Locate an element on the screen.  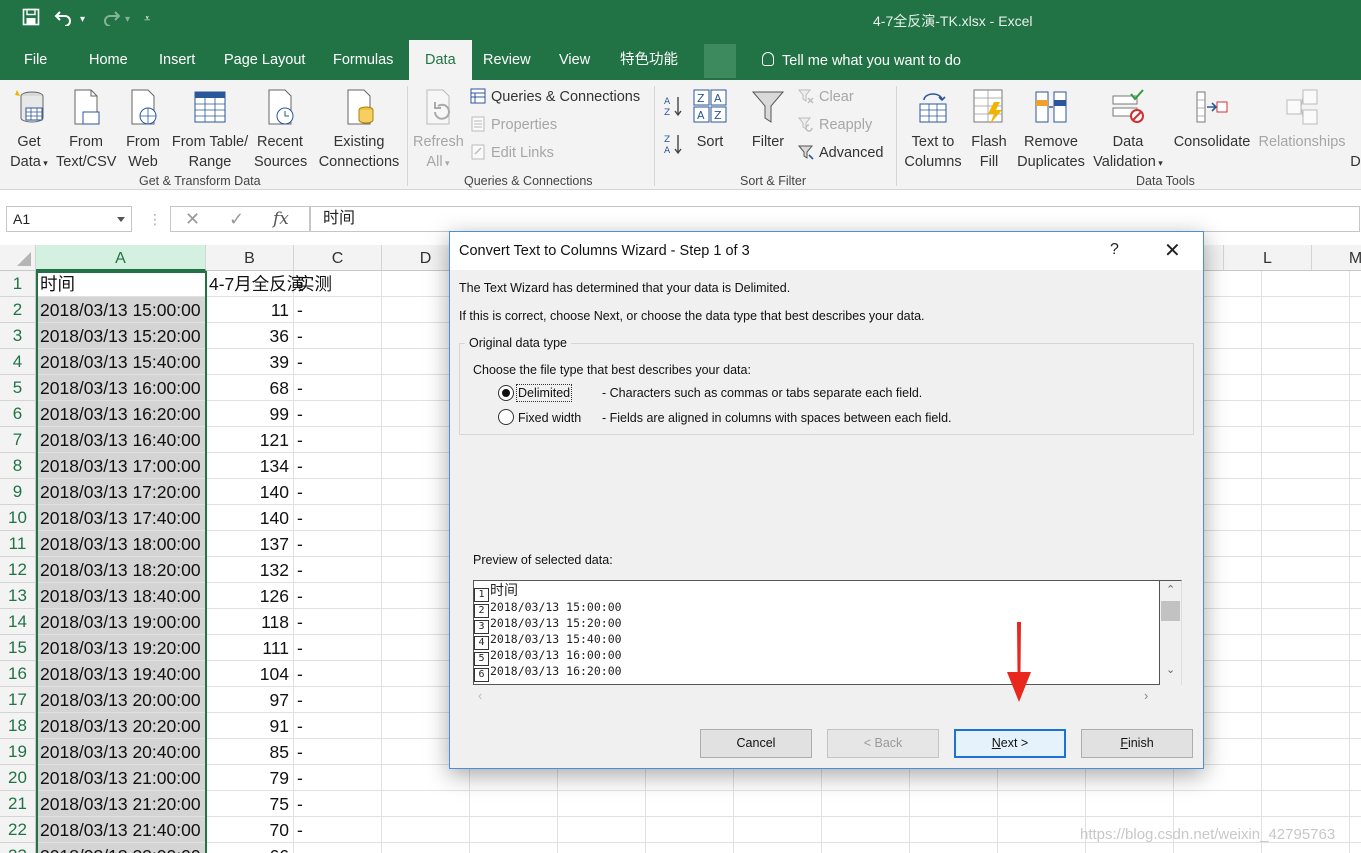
tab-home: Home is located at coordinates (108, 60).